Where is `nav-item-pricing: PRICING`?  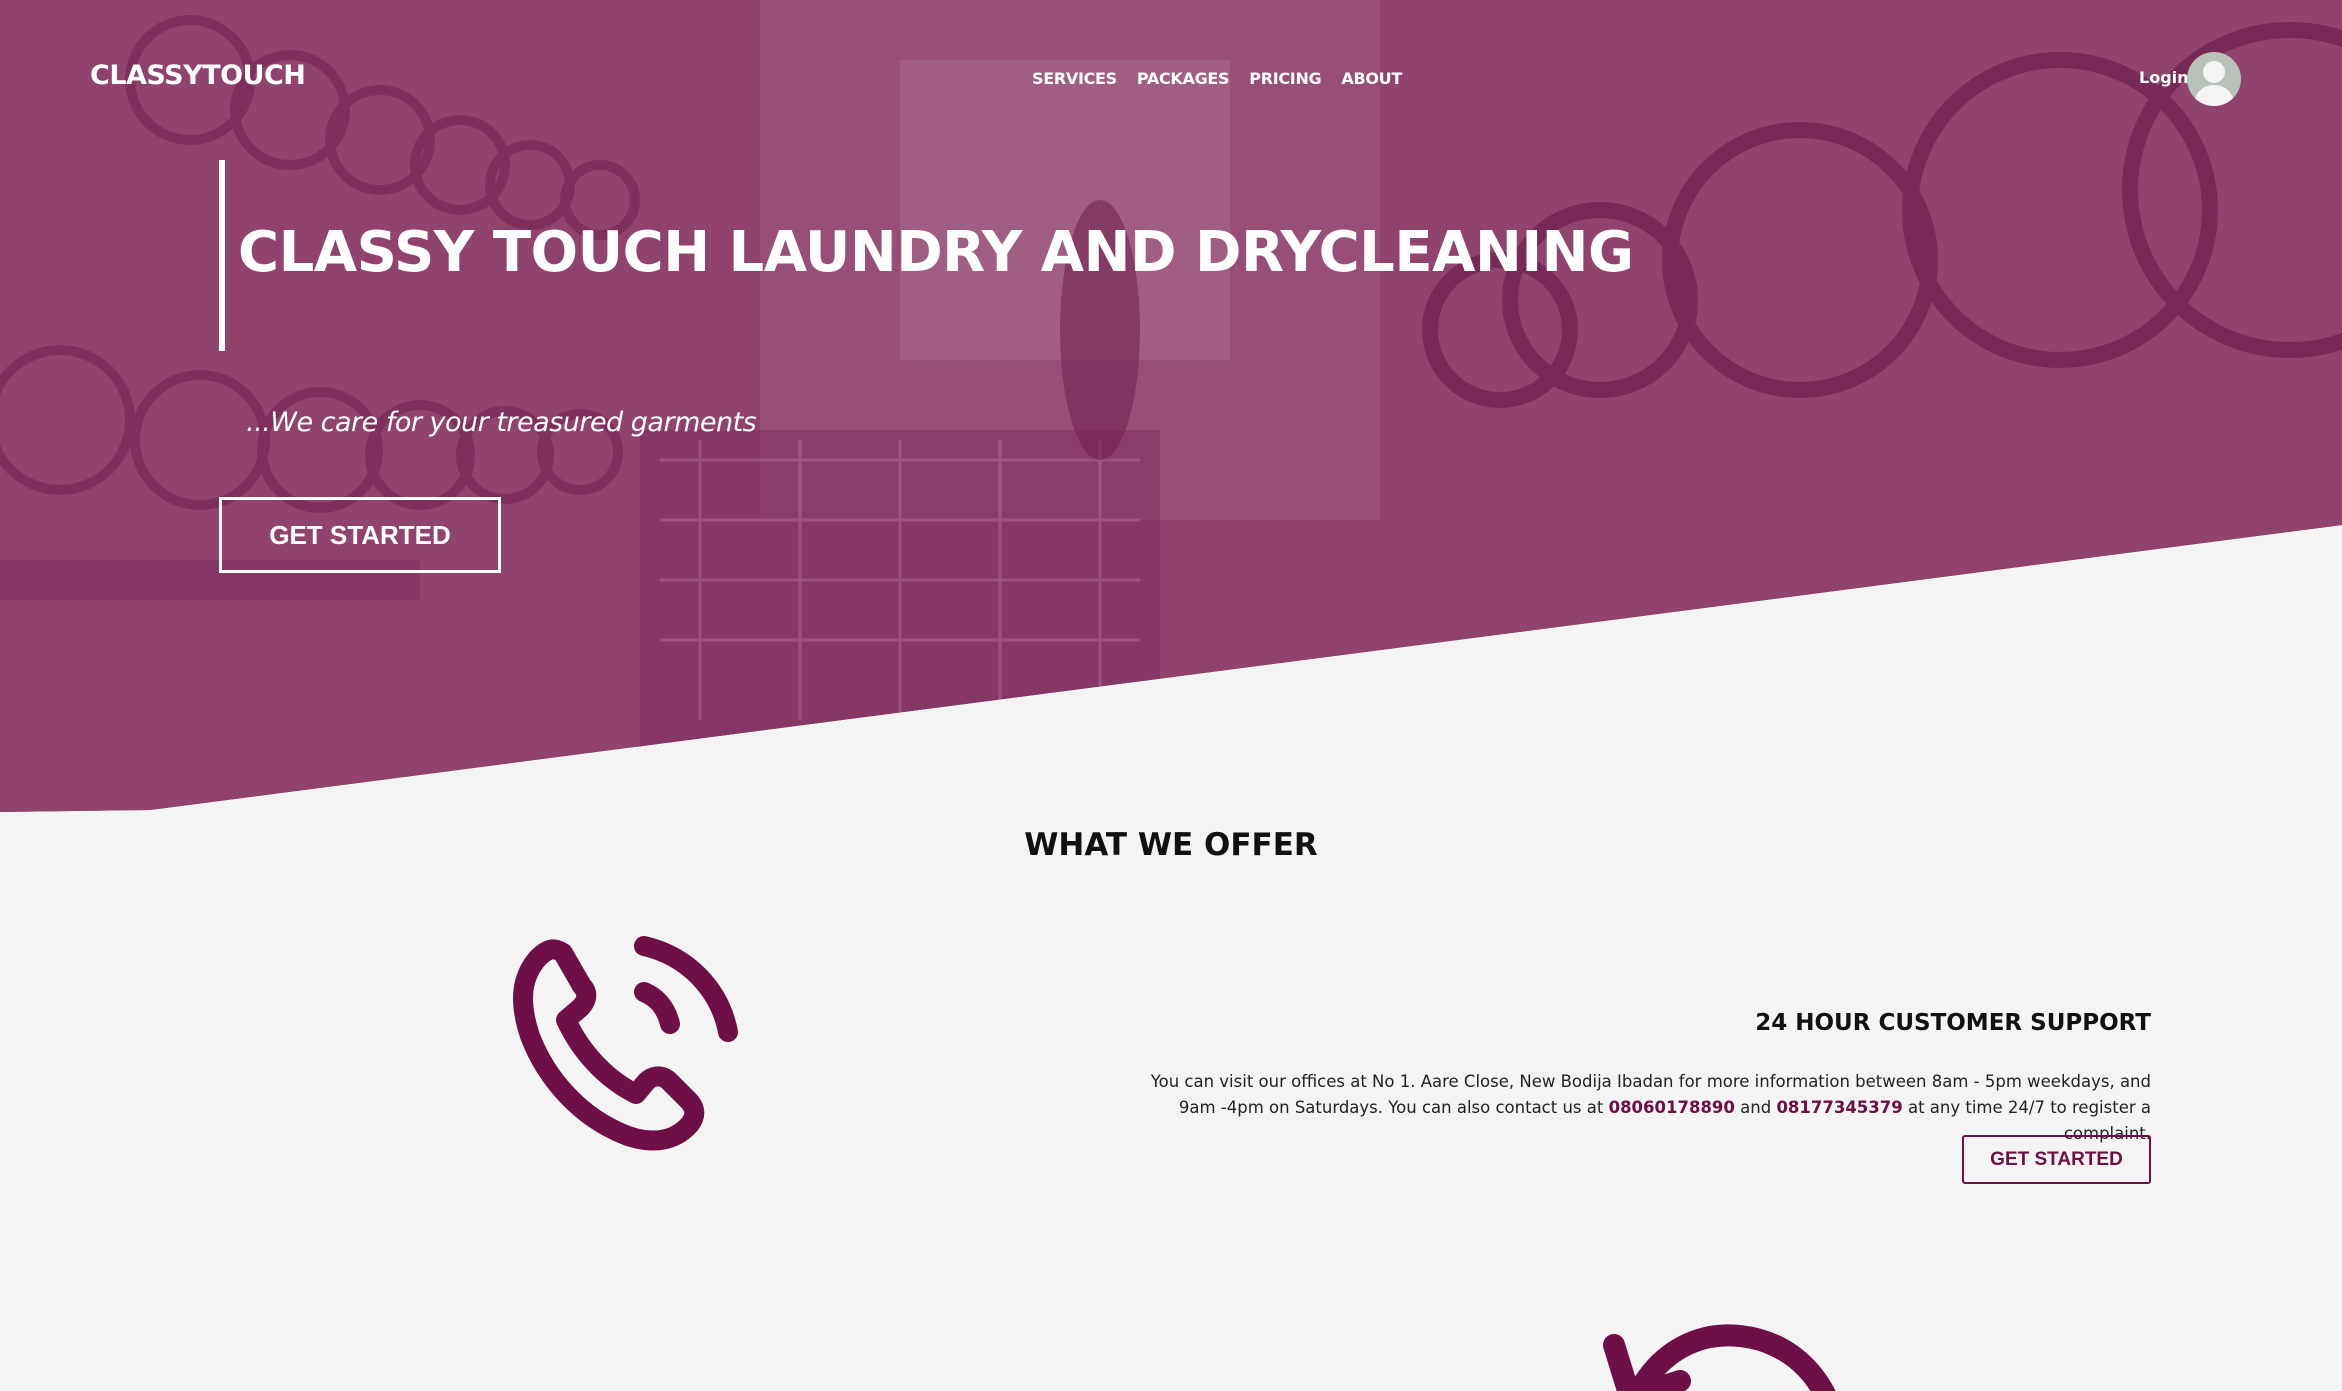
nav-item-pricing: PRICING is located at coordinates (1285, 78).